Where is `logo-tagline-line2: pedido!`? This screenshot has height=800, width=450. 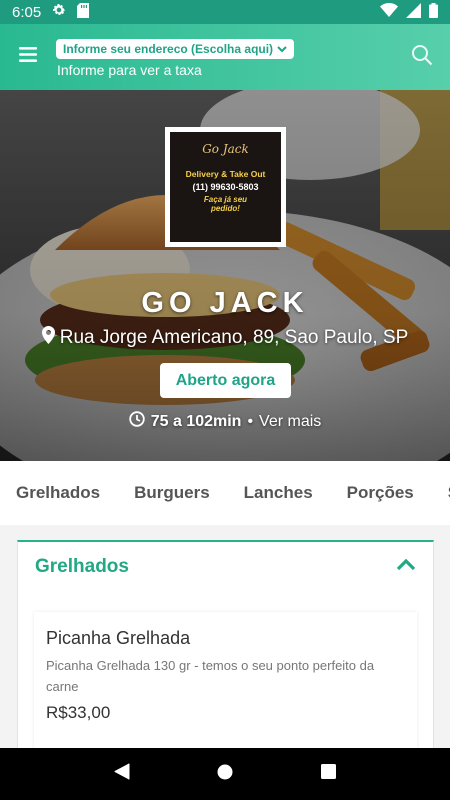 logo-tagline-line2: pedido! is located at coordinates (225, 208).